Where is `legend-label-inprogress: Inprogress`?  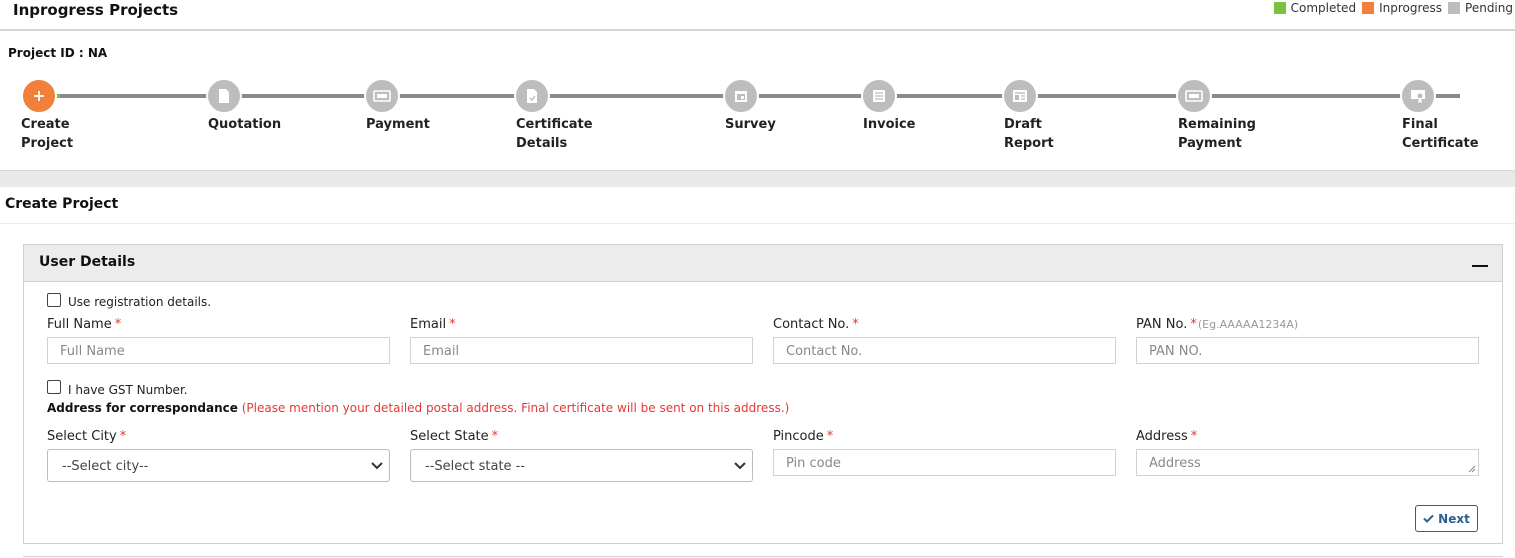
legend-label-inprogress: Inprogress is located at coordinates (1411, 8).